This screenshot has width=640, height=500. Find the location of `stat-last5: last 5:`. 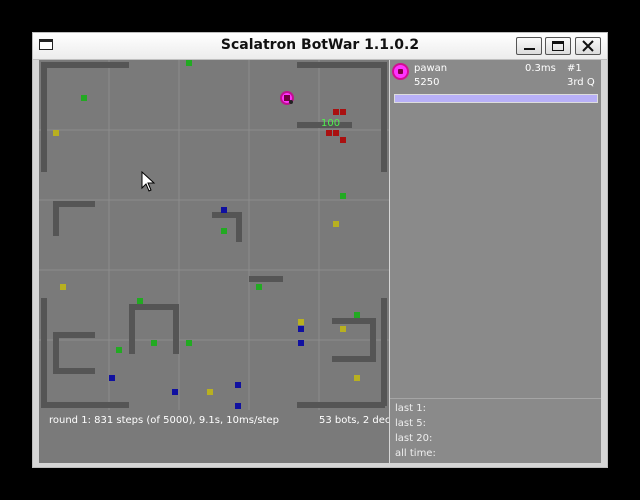

stat-last5: last 5: is located at coordinates (410, 423).